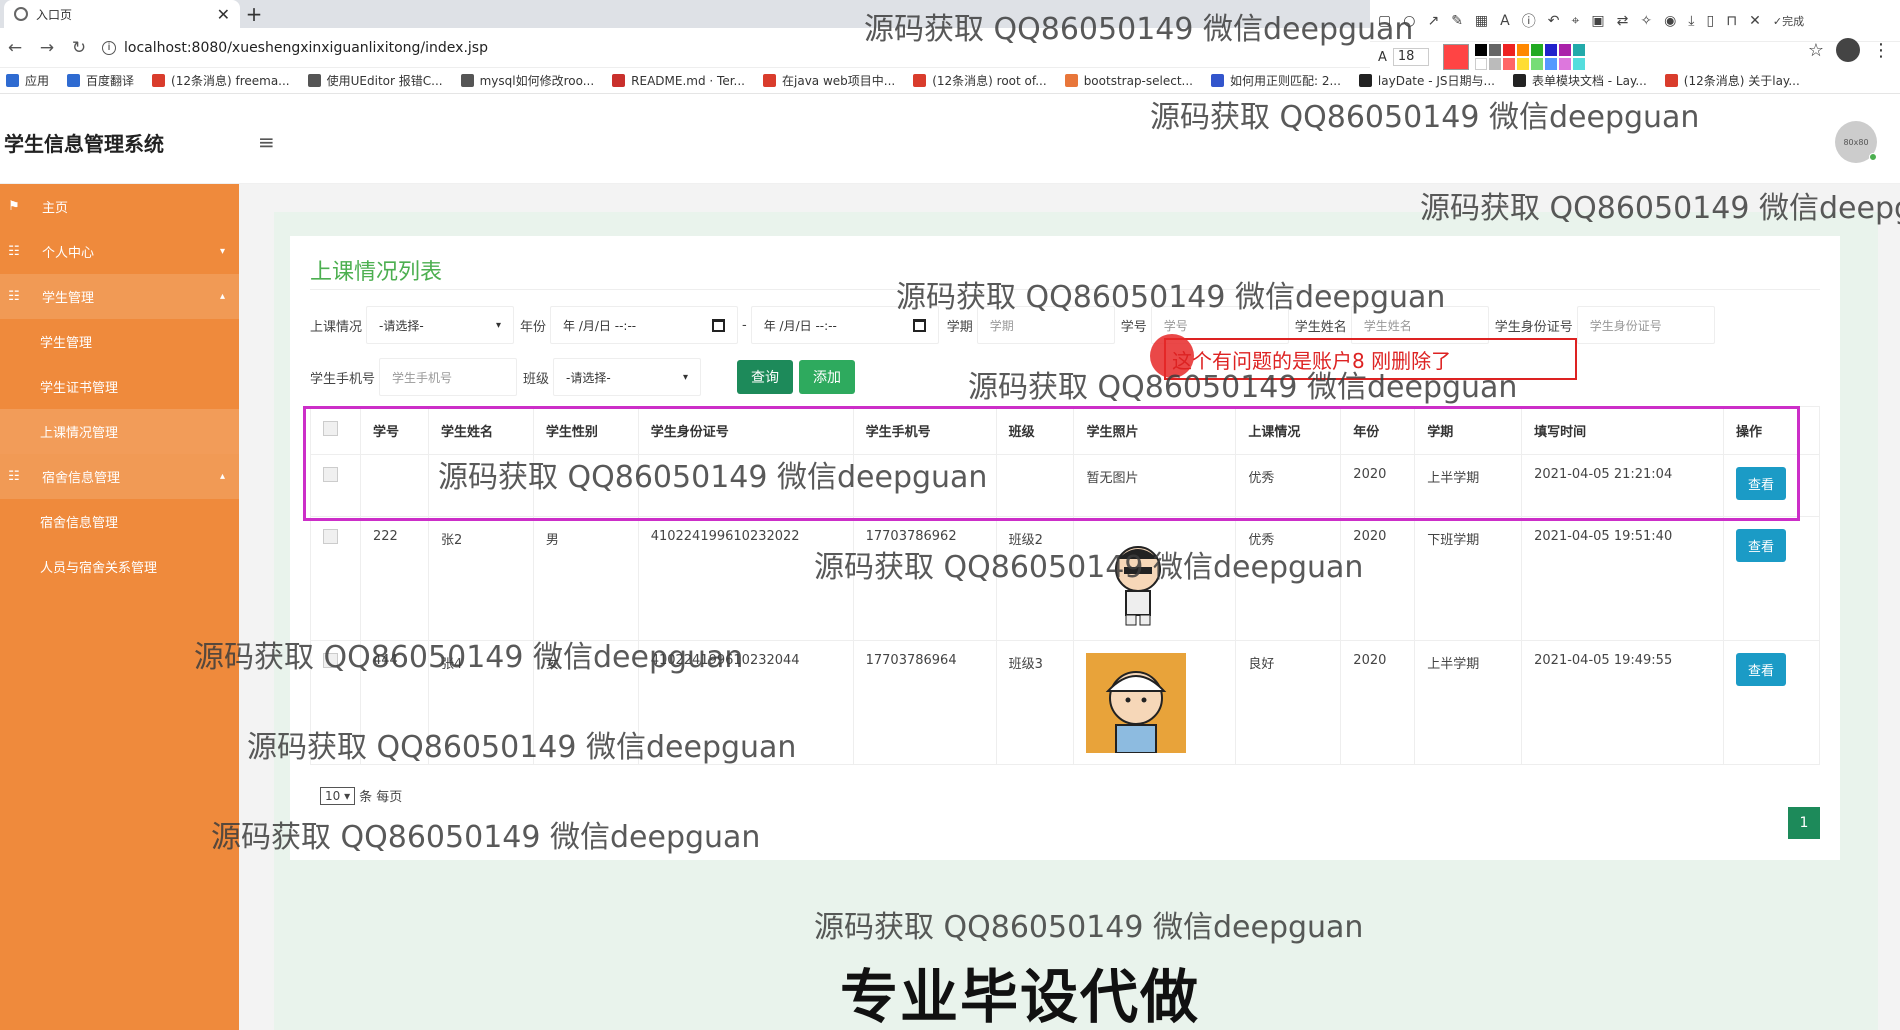 The height and width of the screenshot is (1030, 1900). I want to click on done-button: ✓完成, so click(1788, 21).